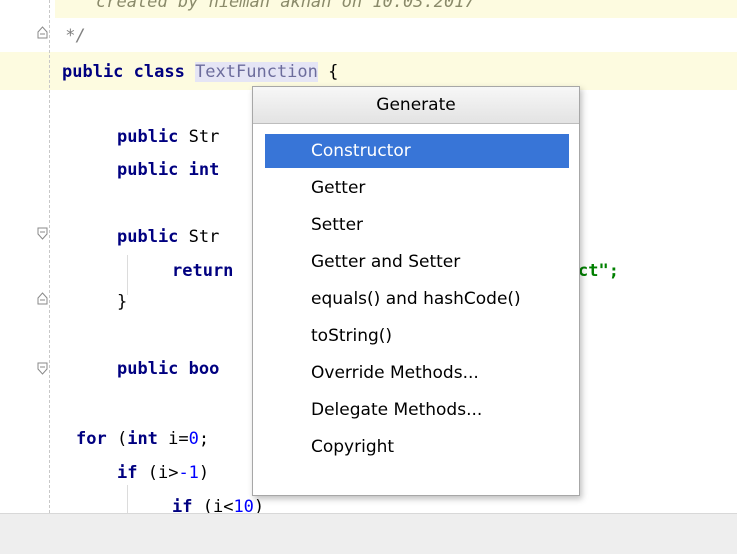  Describe the element at coordinates (188, 473) in the screenshot. I see `number-literal: -1` at that location.